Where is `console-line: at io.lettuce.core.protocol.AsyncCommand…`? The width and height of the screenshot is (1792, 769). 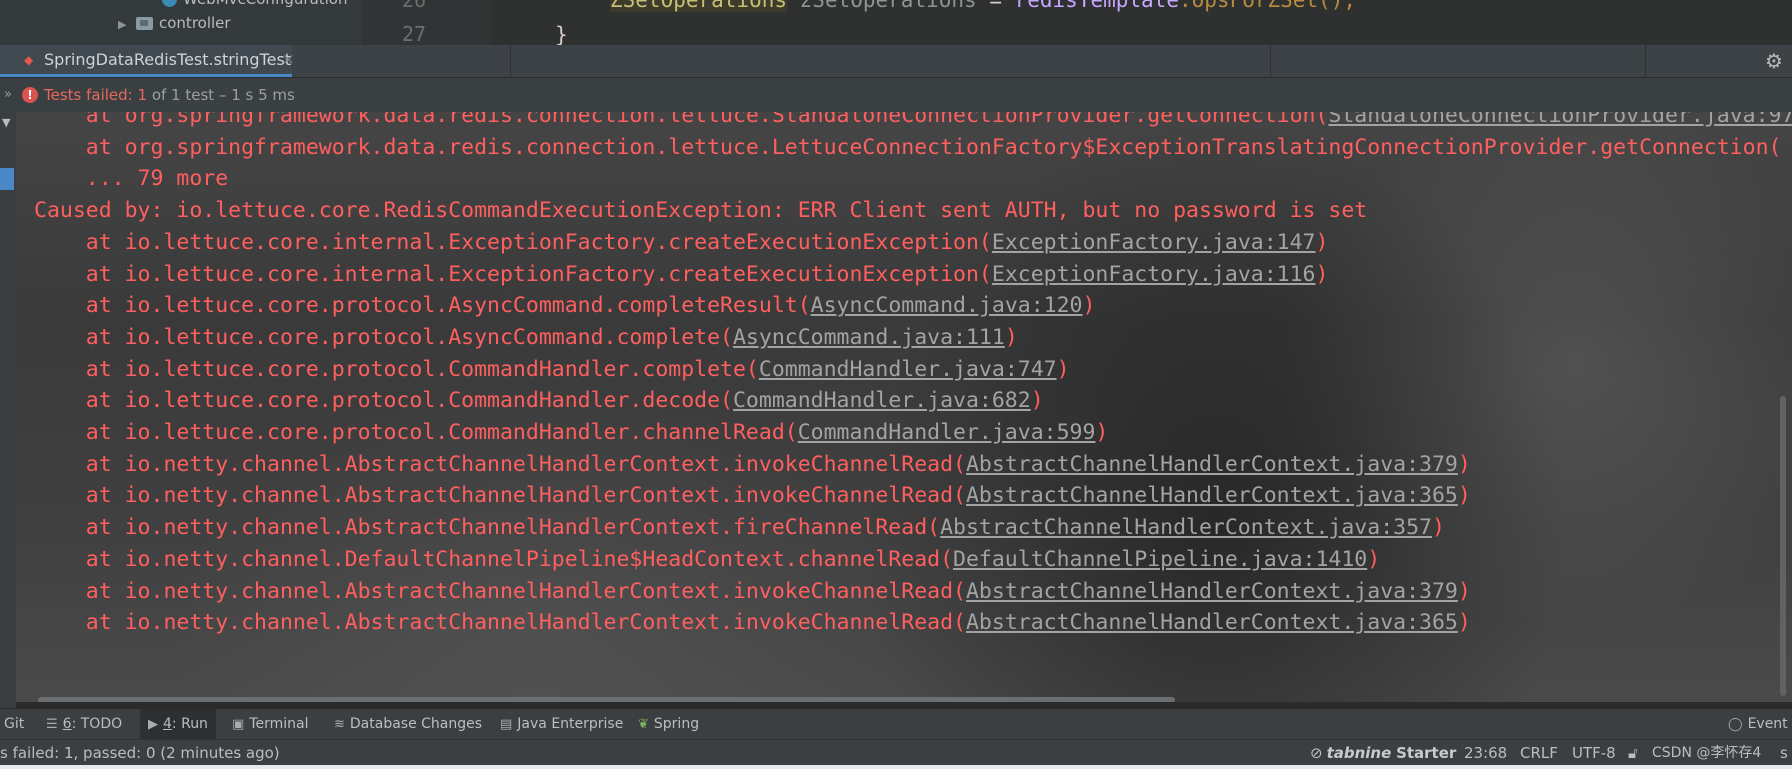
console-line: at io.lettuce.core.protocol.AsyncCommand… is located at coordinates (565, 306).